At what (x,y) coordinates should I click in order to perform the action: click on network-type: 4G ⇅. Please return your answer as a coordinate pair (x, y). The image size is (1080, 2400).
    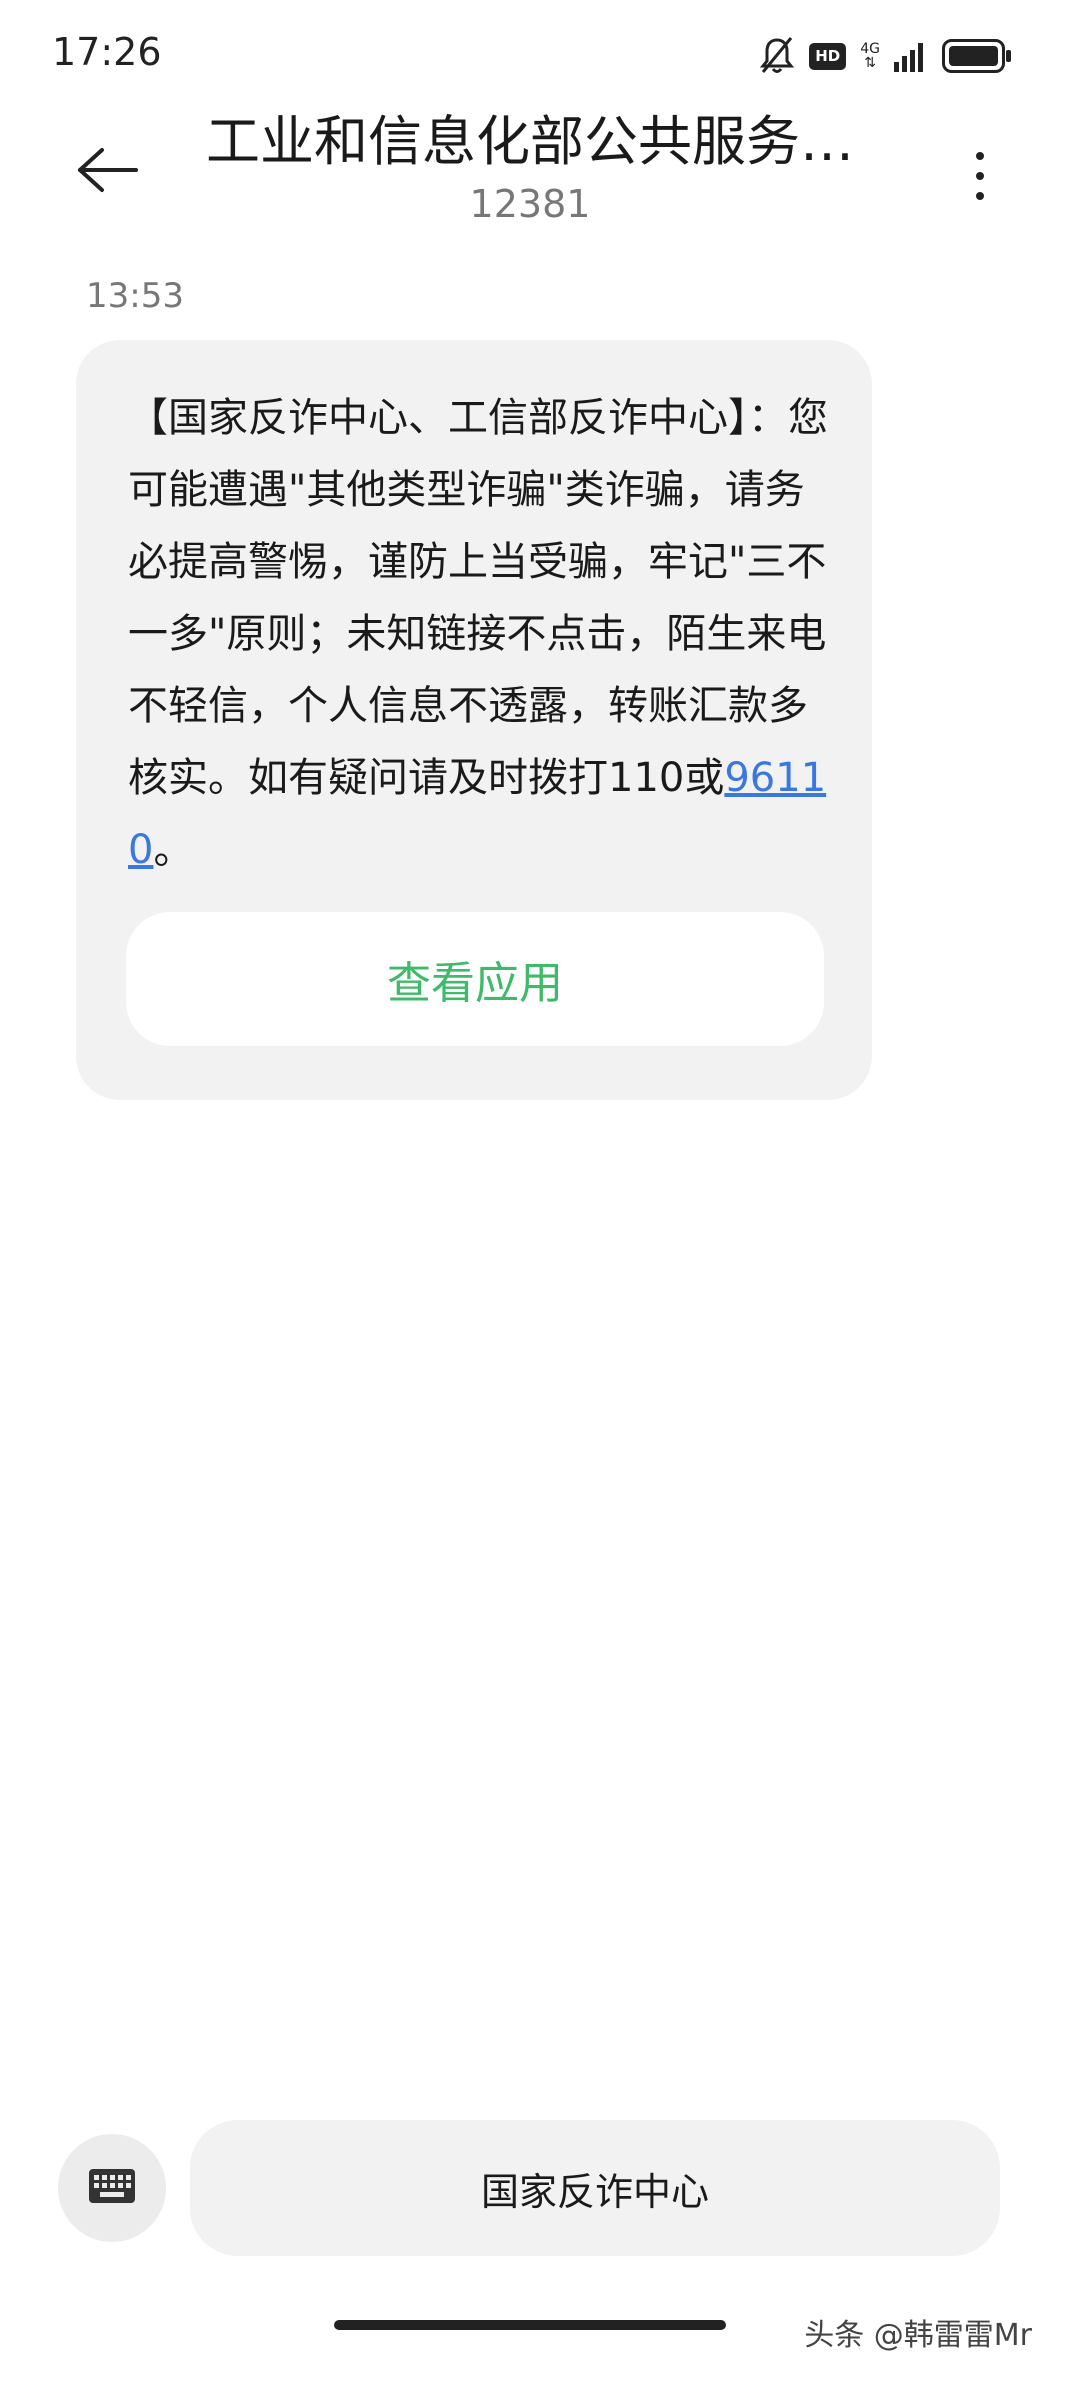
    Looking at the image, I should click on (870, 56).